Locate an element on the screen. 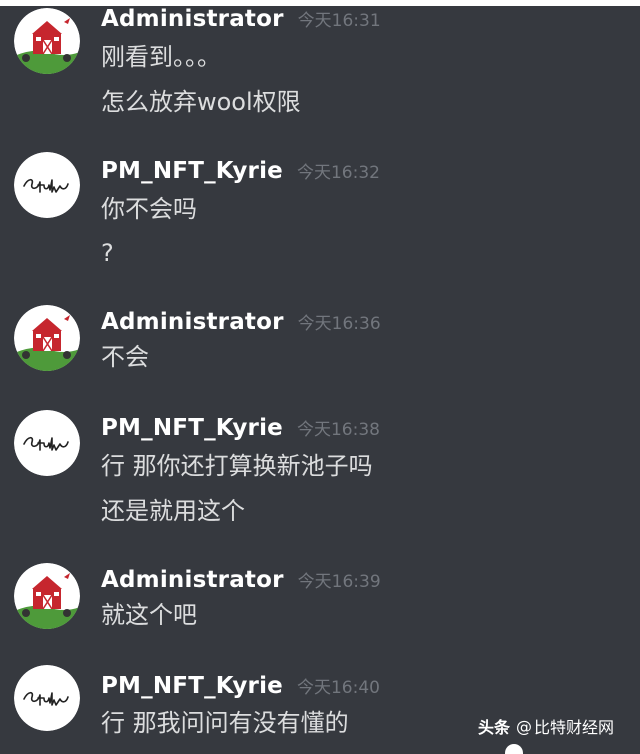  message-header: PM_NFT_Kyrie 今天16:38 is located at coordinates (240, 430).